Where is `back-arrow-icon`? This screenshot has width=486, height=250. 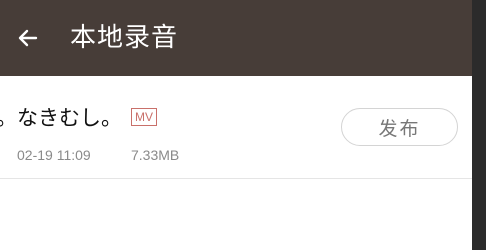 back-arrow-icon is located at coordinates (28, 38).